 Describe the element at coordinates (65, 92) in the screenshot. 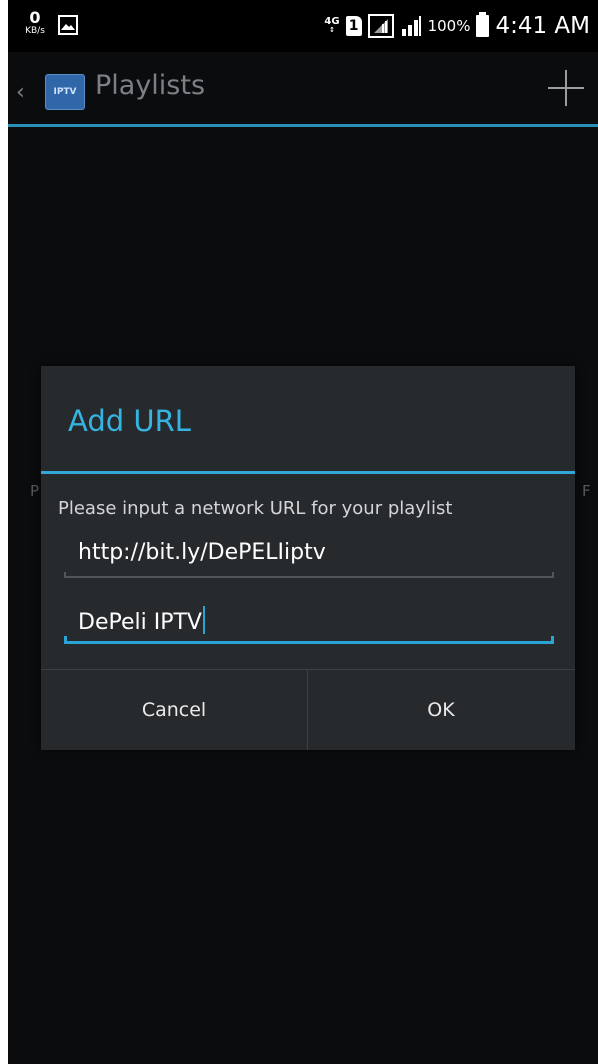

I see `iptv-app-icon: IPTV` at that location.